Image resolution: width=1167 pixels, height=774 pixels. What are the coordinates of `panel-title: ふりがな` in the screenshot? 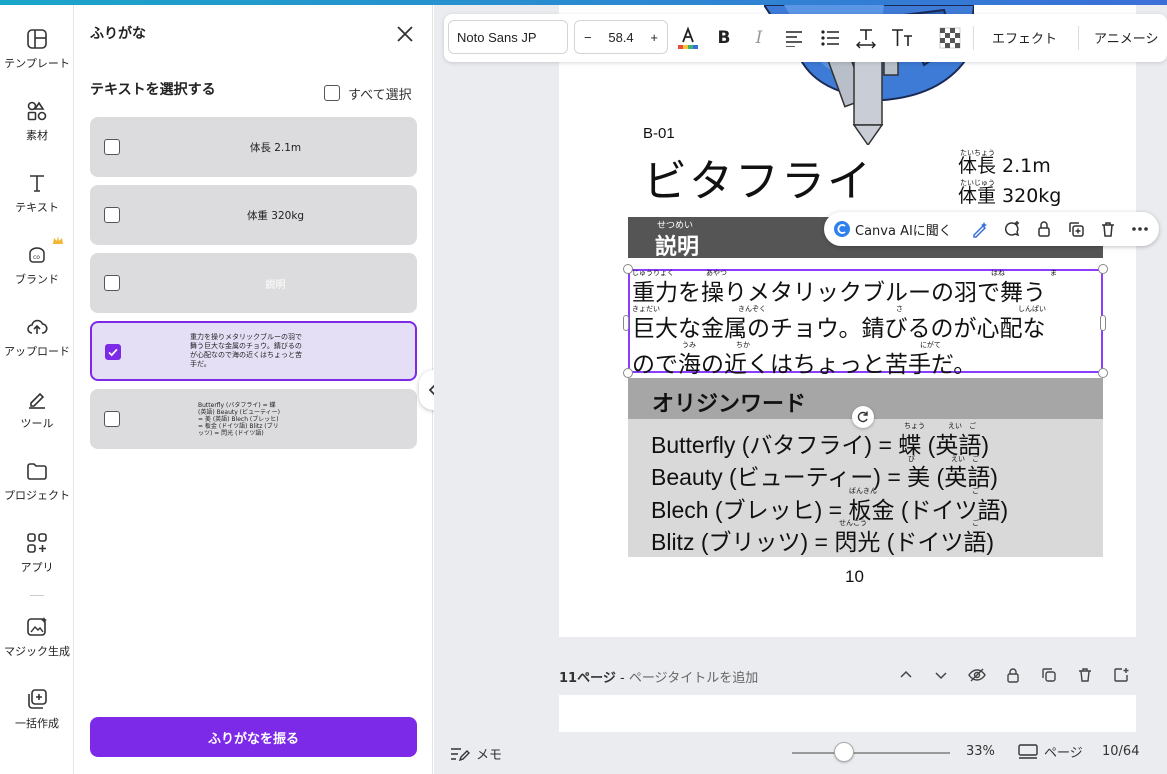 It's located at (118, 34).